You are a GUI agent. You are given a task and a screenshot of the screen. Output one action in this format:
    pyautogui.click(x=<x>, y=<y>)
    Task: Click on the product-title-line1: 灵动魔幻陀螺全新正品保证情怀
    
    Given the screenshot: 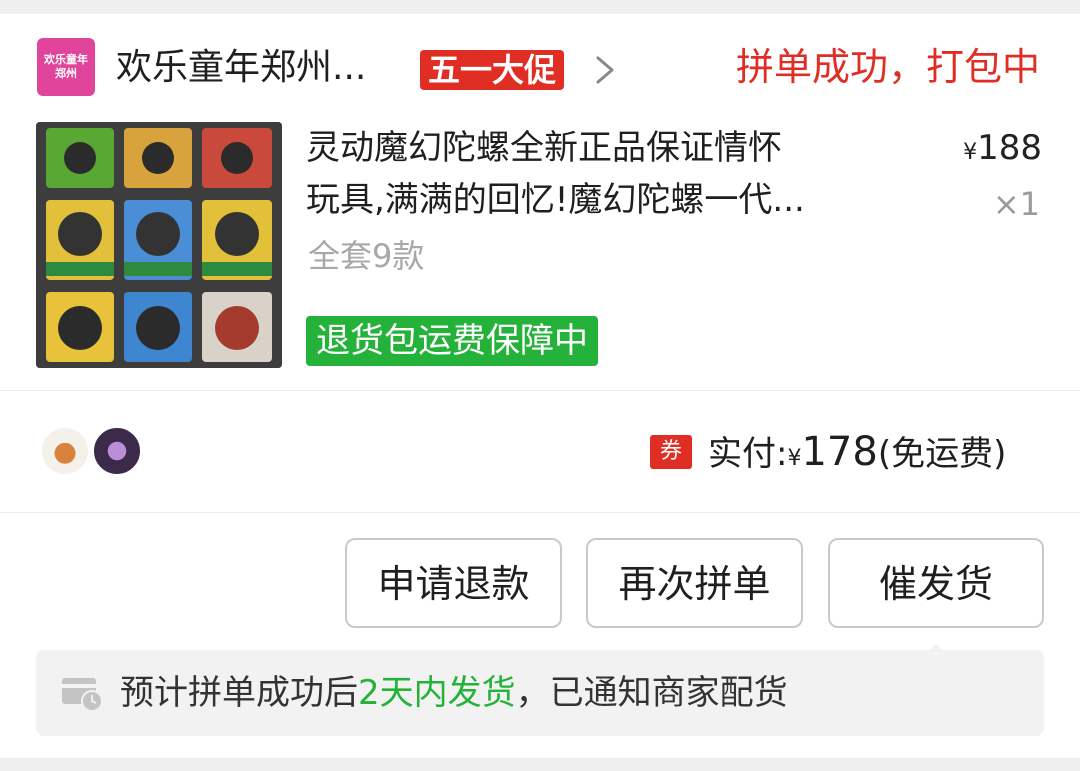 What is the action you would take?
    pyautogui.click(x=544, y=148)
    